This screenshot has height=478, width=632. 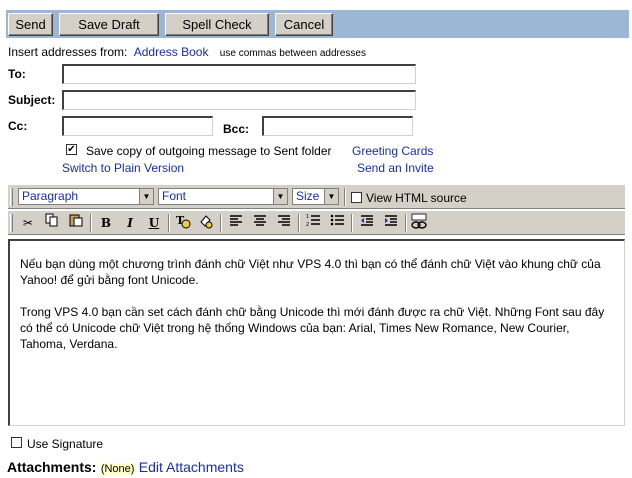 I want to click on cc-label: Cc:, so click(x=18, y=126).